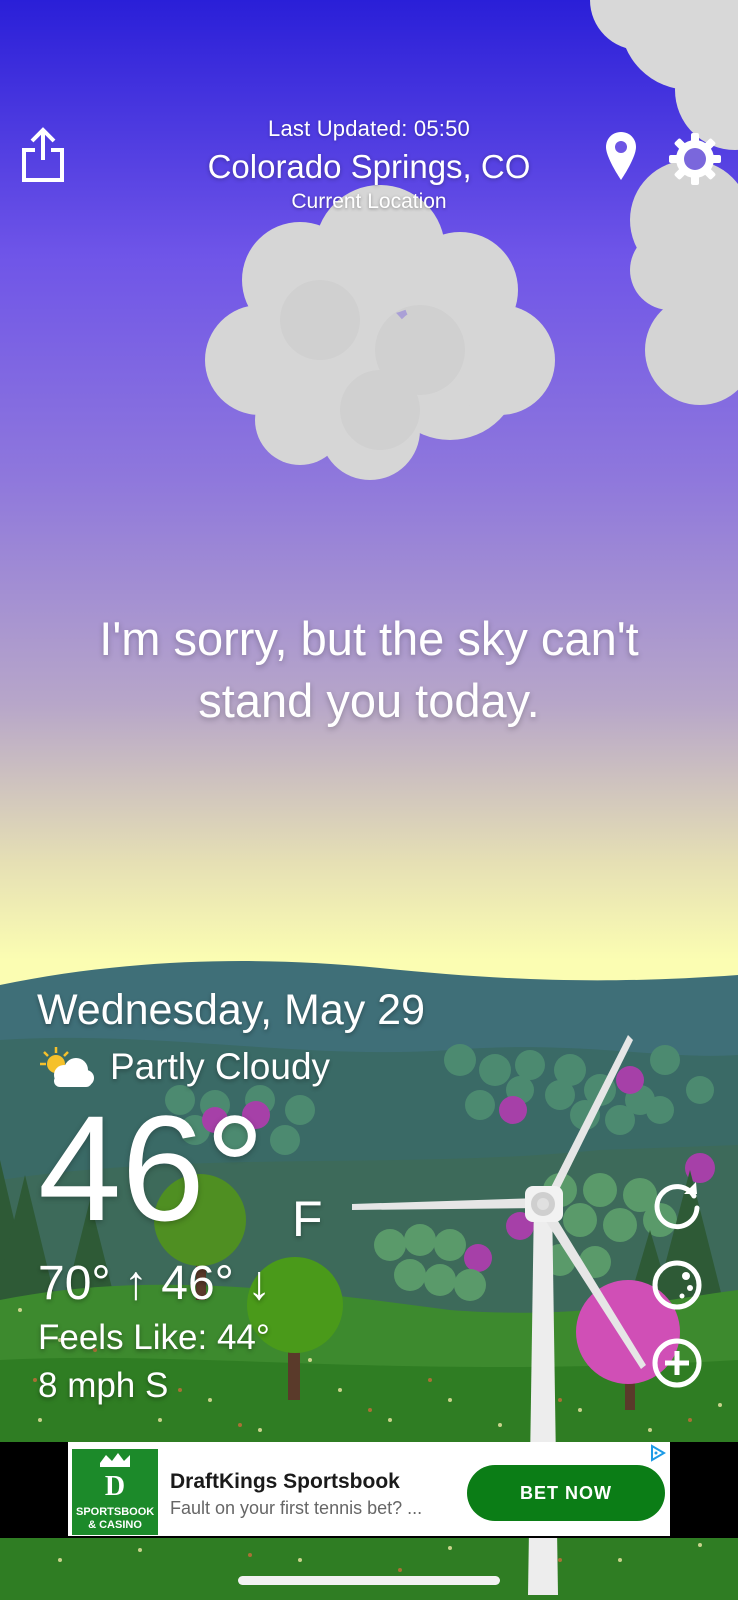 This screenshot has height=1600, width=738. Describe the element at coordinates (115, 1518) in the screenshot. I see `logo-text: SPORTSBOOK & CASINO` at that location.